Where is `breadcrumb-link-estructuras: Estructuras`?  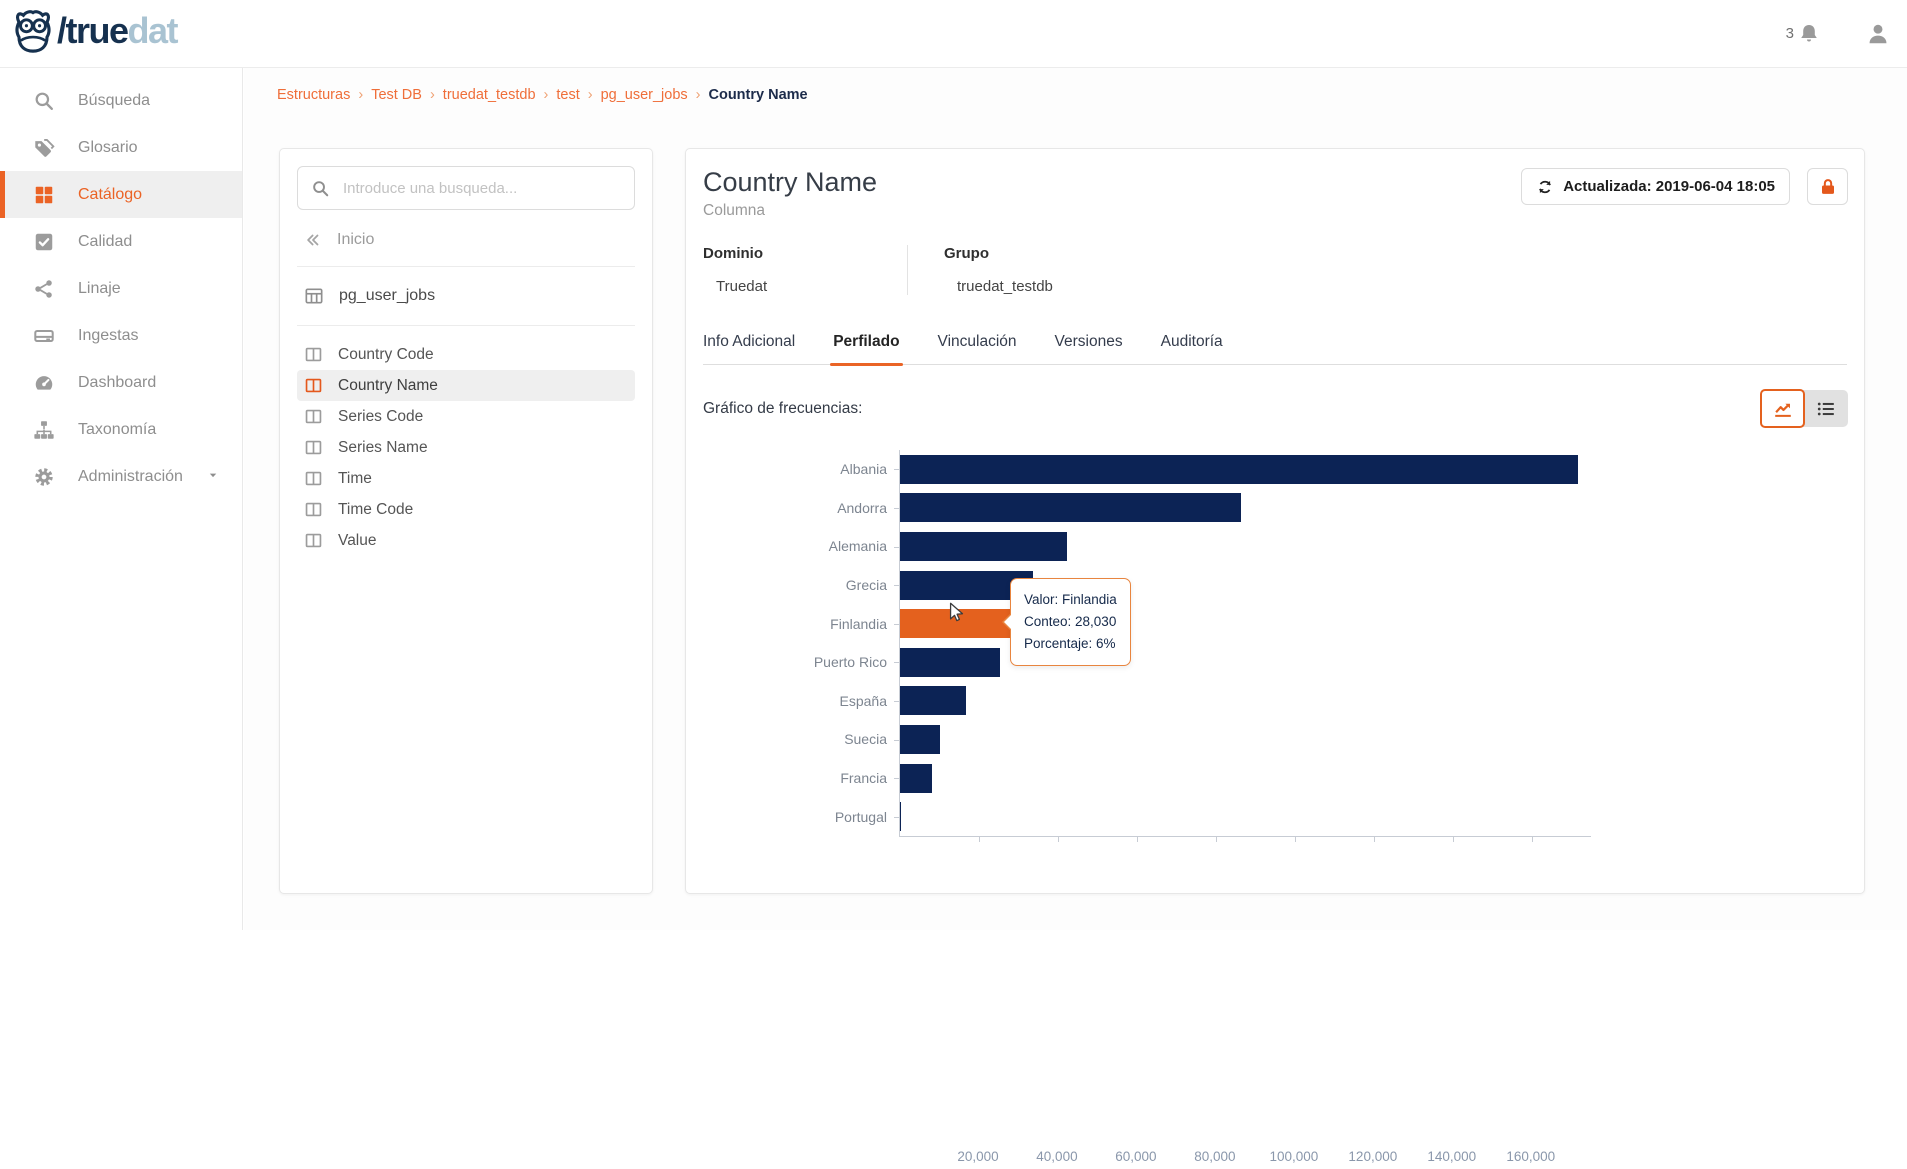 breadcrumb-link-estructuras: Estructuras is located at coordinates (313, 95).